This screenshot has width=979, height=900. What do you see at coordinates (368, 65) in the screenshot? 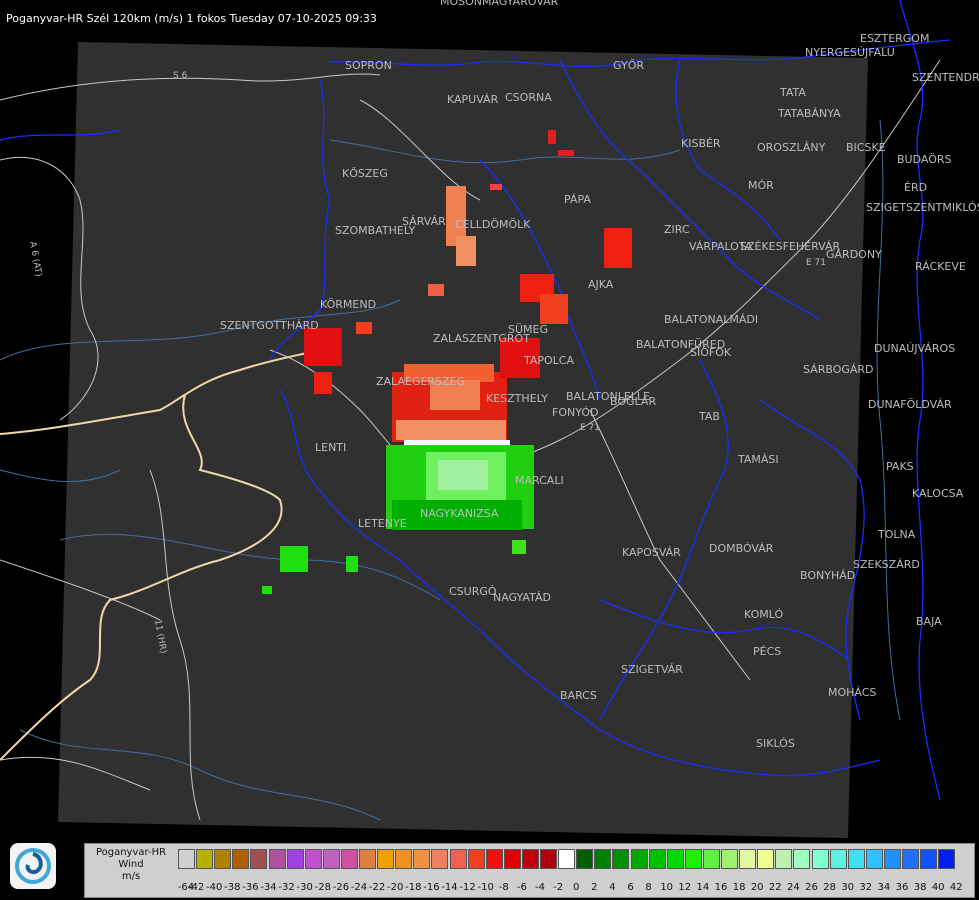
I see `city-label: SOPRON` at bounding box center [368, 65].